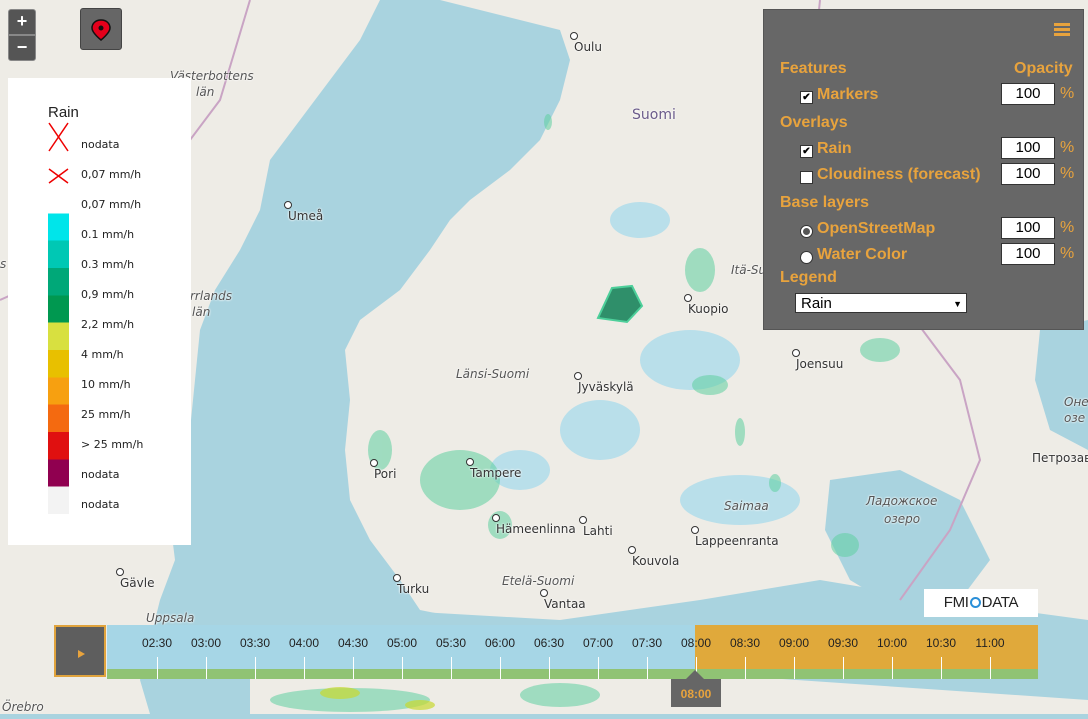 The image size is (1088, 719). I want to click on map-label: Suomi, so click(654, 115).